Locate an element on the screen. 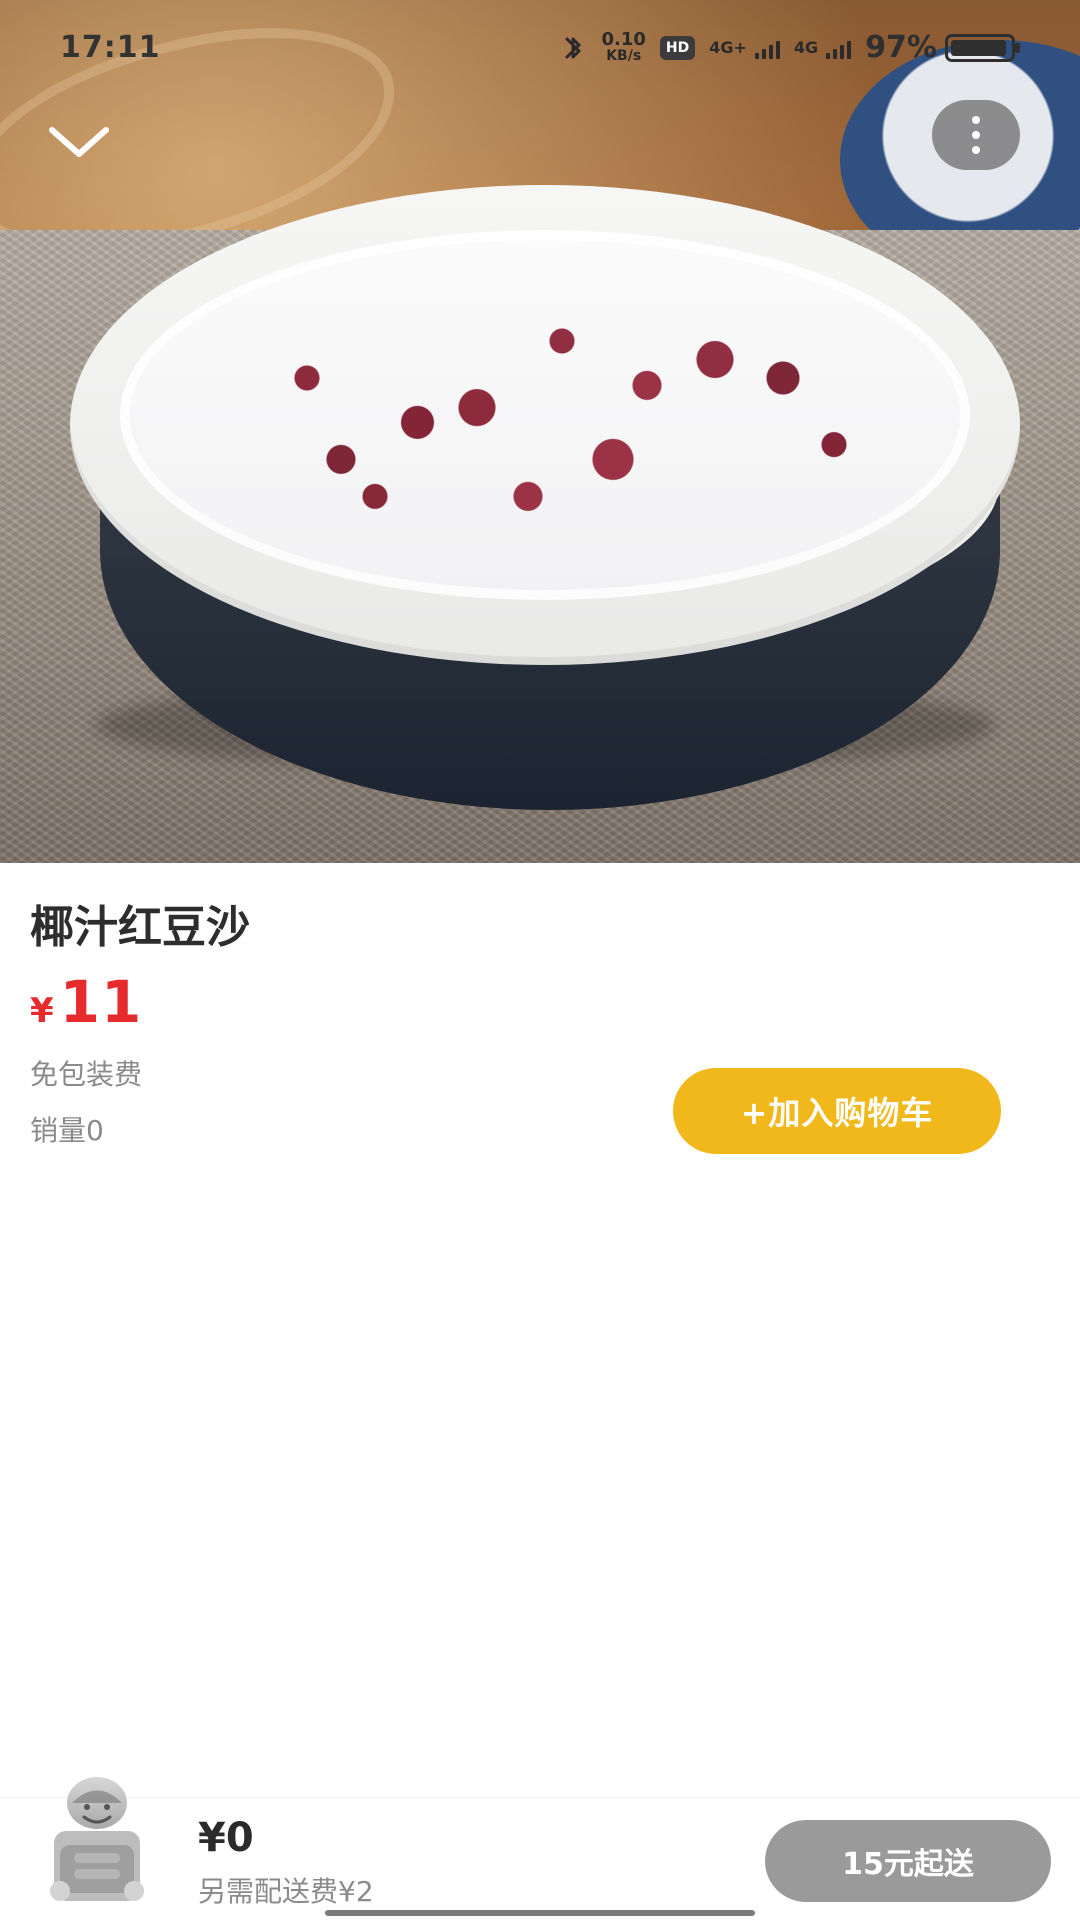 The image size is (1080, 1920). bluetooth-icon is located at coordinates (574, 48).